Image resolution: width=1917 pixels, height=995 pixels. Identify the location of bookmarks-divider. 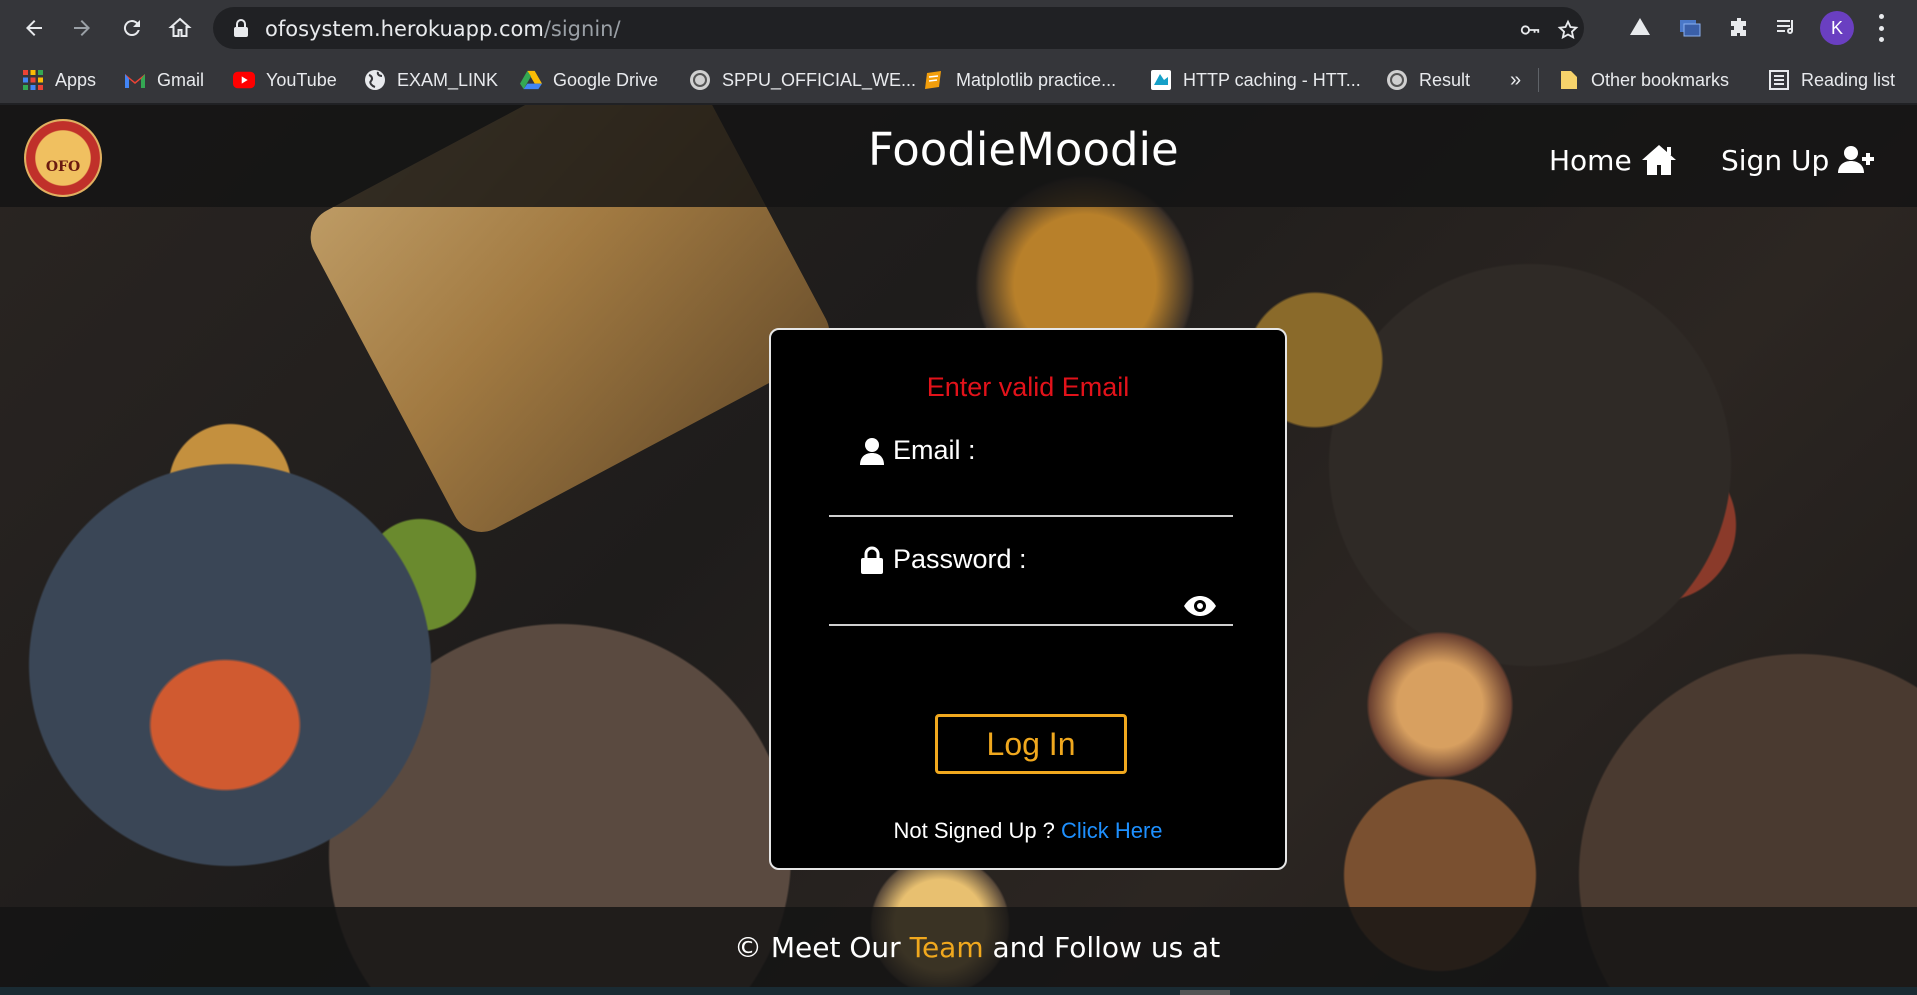
(1538, 80).